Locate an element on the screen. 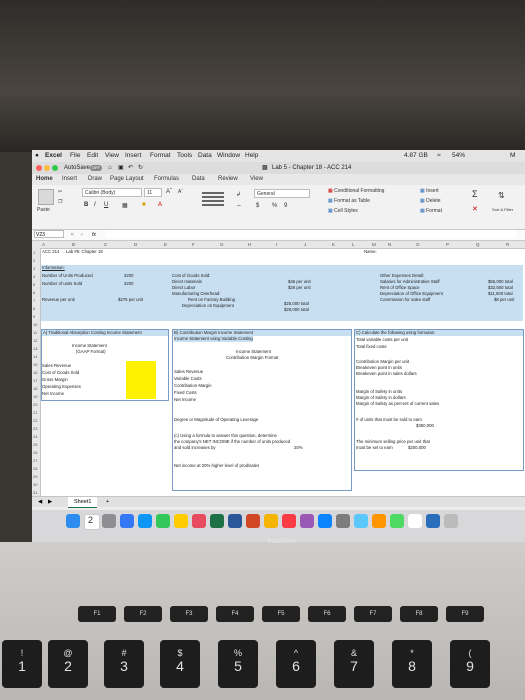  name-box: V23 is located at coordinates (49, 234).